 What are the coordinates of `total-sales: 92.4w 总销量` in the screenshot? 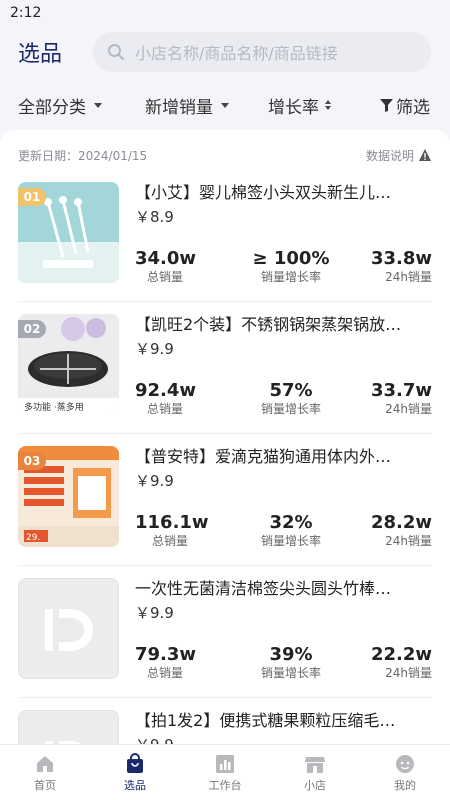 It's located at (166, 398).